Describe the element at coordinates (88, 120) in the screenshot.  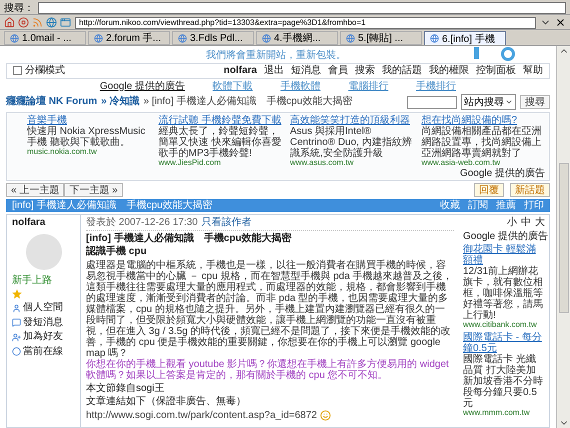
I see `ad-title: 音樂手機` at that location.